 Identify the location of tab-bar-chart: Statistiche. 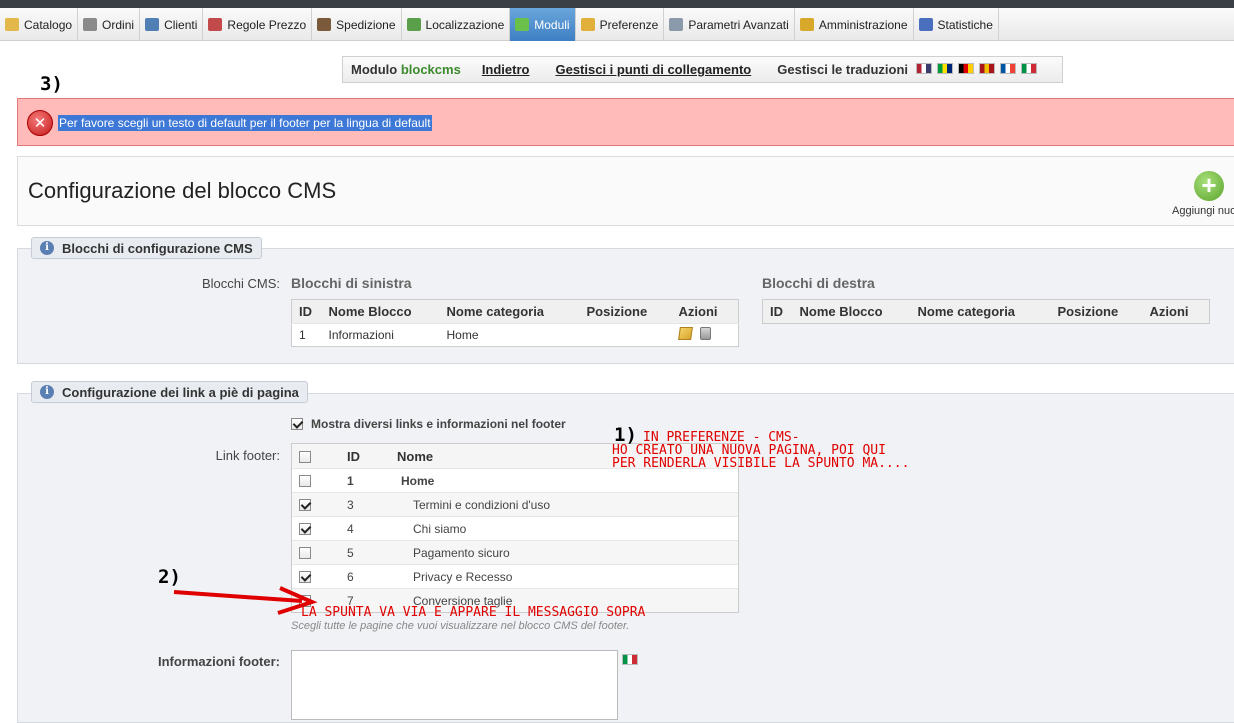
(956, 24).